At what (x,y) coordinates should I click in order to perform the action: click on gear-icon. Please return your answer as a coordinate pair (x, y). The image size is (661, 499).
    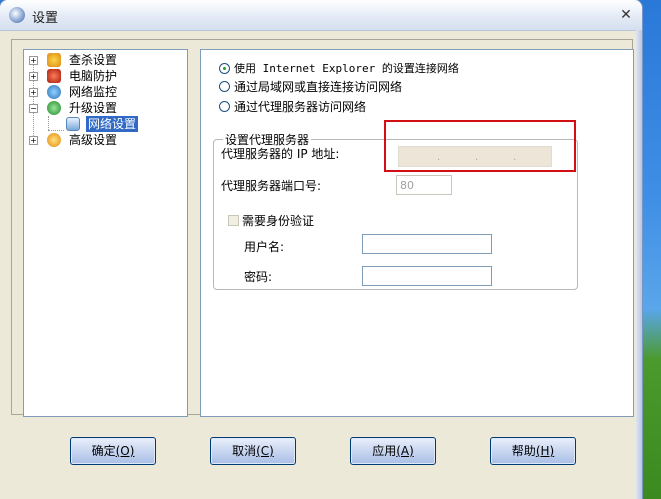
    Looking at the image, I should click on (54, 140).